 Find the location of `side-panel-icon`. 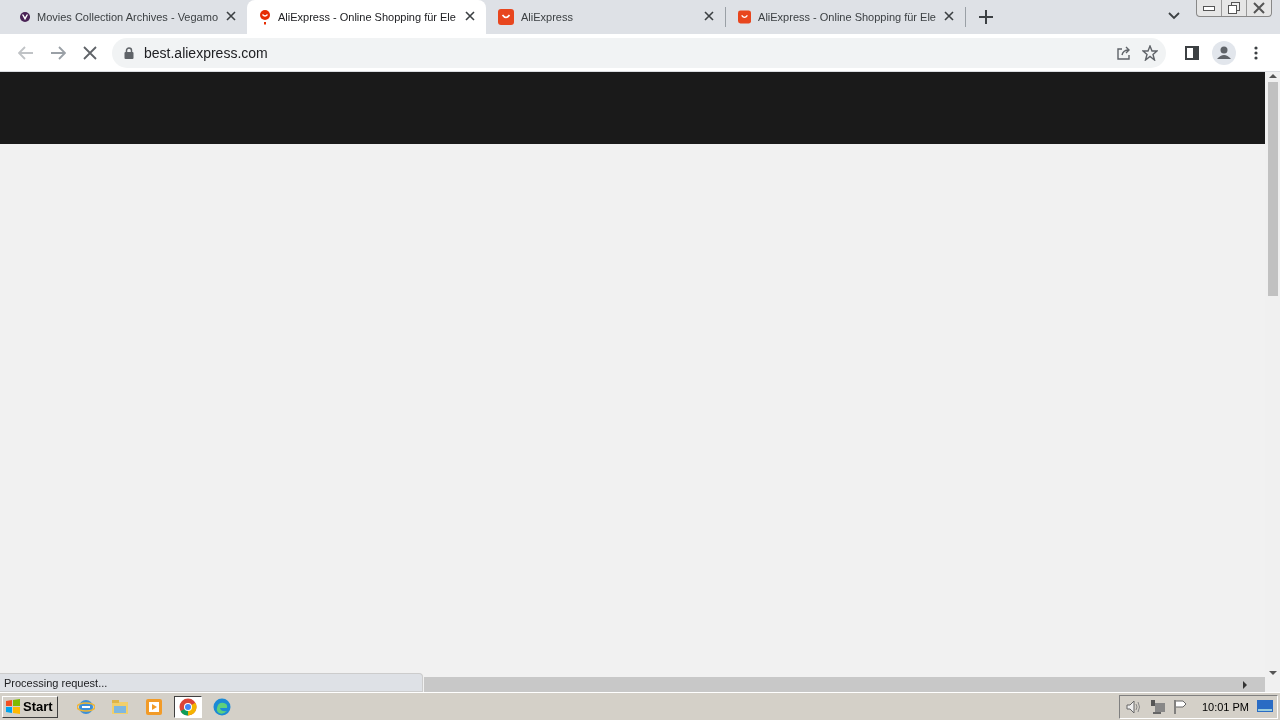

side-panel-icon is located at coordinates (1192, 52).